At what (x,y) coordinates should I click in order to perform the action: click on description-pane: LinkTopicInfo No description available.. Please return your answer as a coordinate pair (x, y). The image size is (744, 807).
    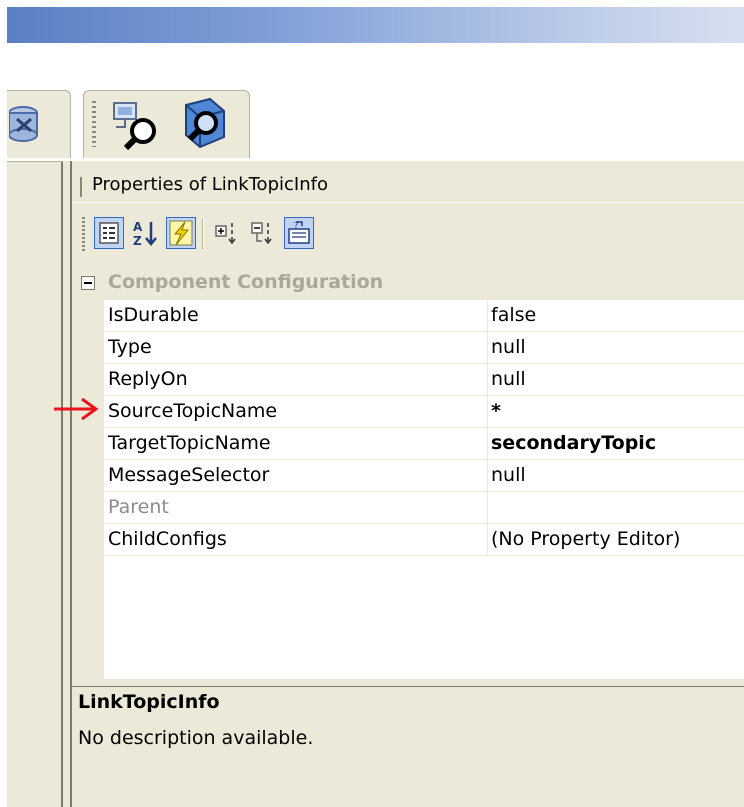
    Looking at the image, I should click on (408, 747).